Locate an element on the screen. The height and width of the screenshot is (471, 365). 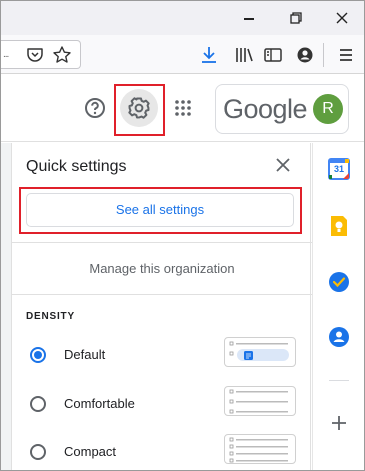
gmail-header: Google R is located at coordinates (182, 108).